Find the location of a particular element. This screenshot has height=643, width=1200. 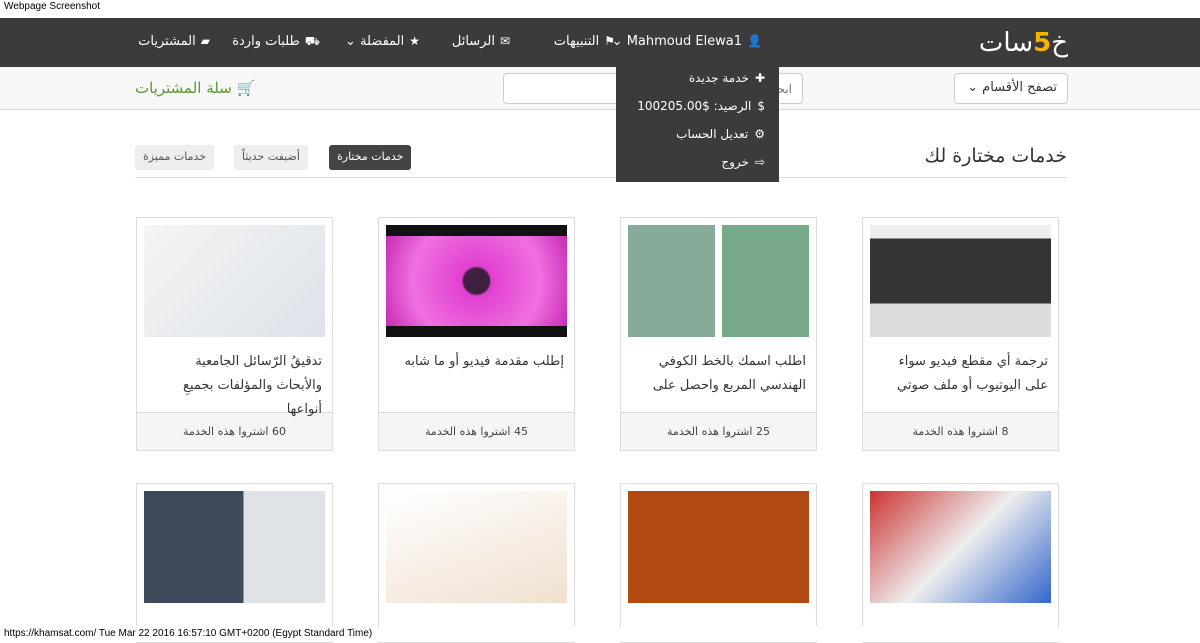

nav-favorites: ★ المفضلة ⌄ is located at coordinates (382, 41).